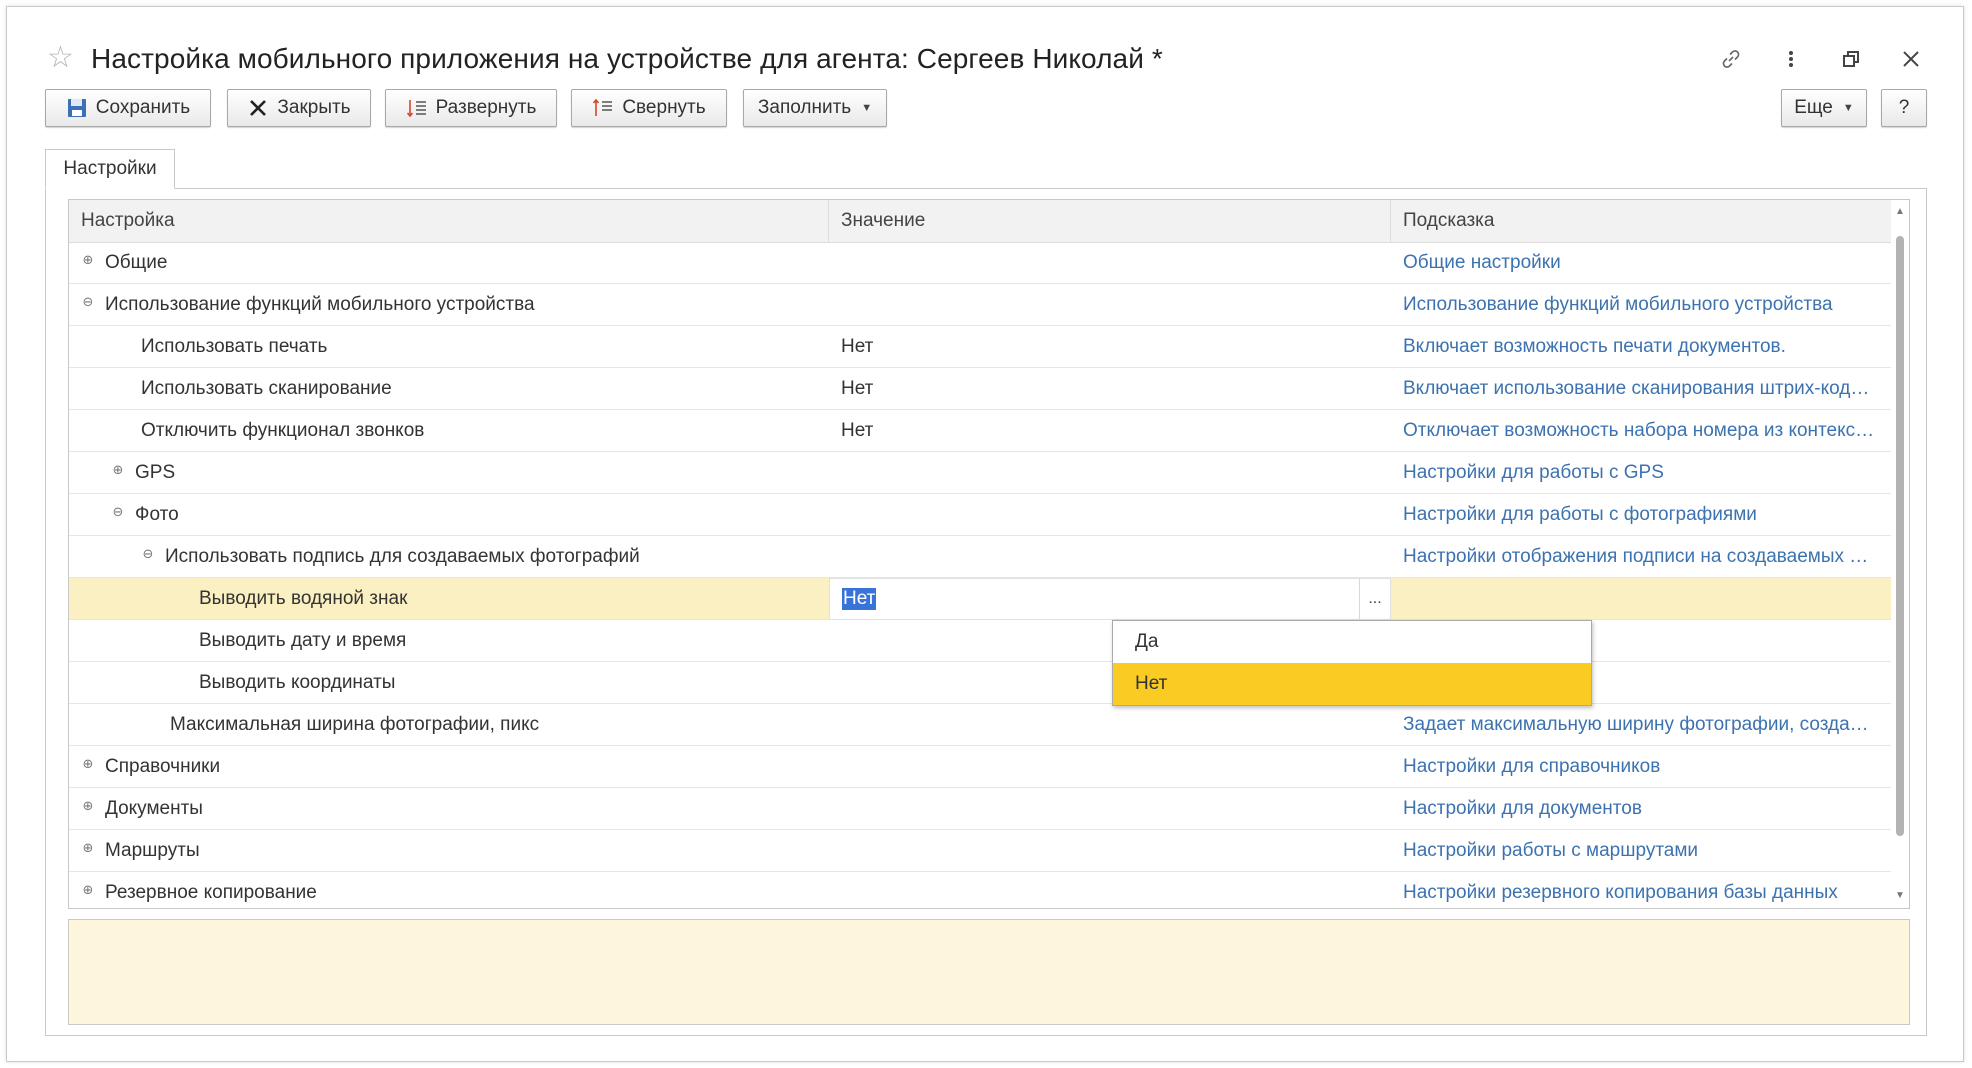 This screenshot has height=1068, width=1972. I want to click on setting-name: Фото, so click(157, 514).